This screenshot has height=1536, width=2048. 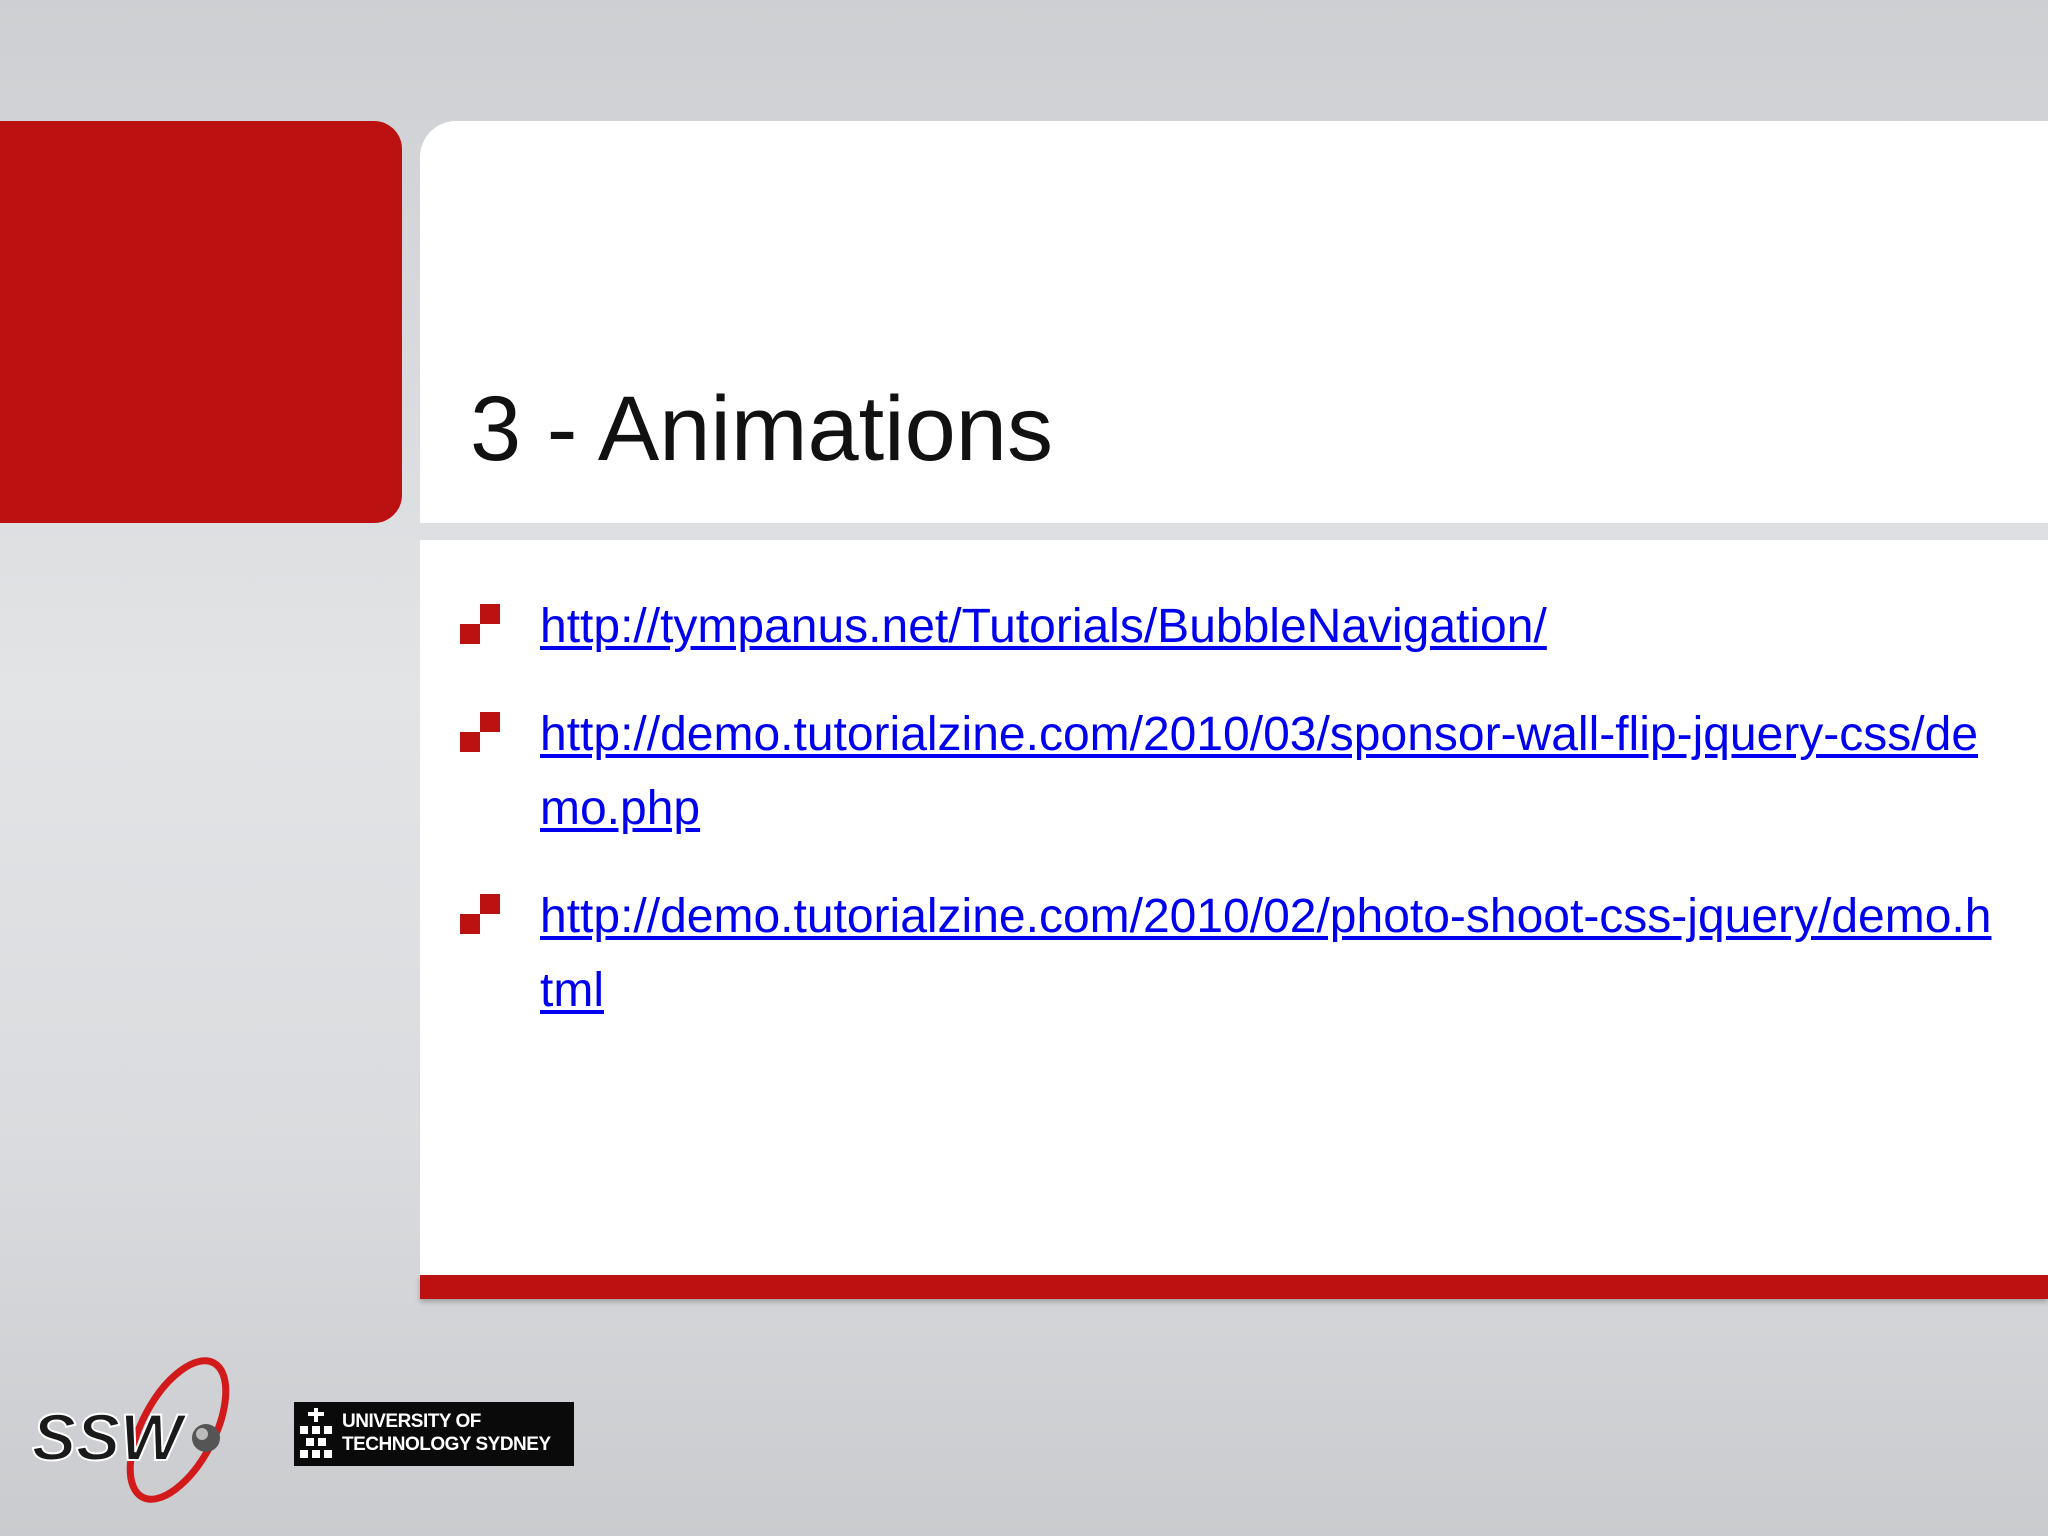 I want to click on ssw-logo: SSW, so click(x=130, y=1430).